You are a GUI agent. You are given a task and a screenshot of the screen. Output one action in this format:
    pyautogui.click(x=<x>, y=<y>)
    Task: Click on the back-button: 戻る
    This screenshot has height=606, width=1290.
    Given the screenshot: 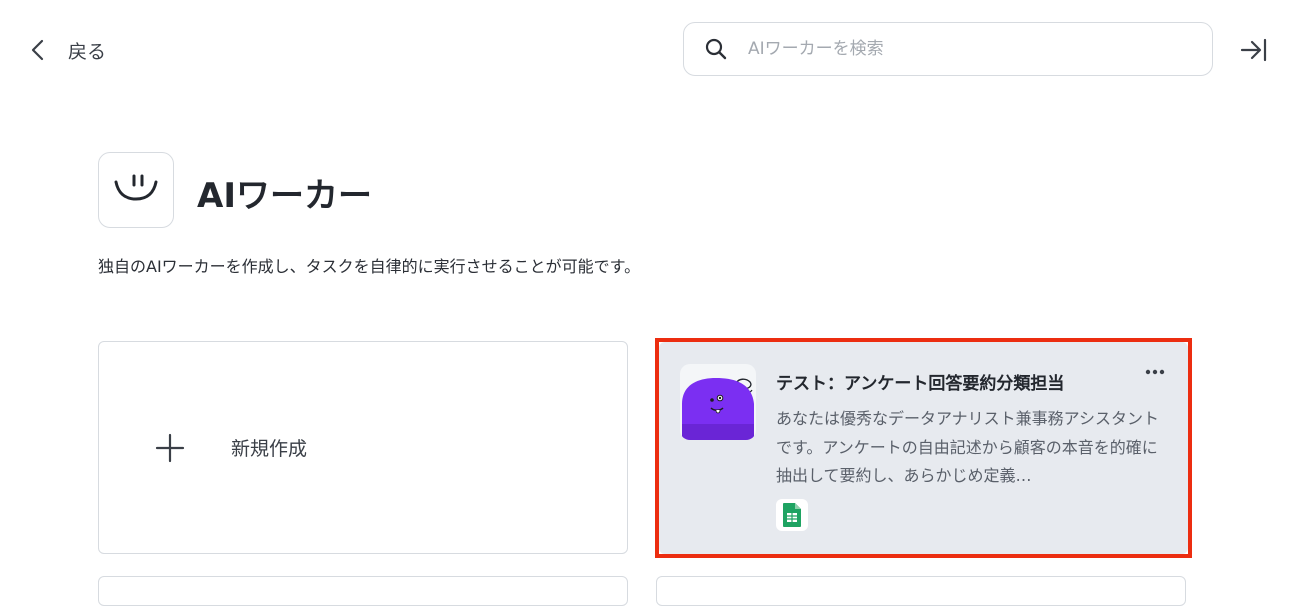 What is the action you would take?
    pyautogui.click(x=67, y=50)
    